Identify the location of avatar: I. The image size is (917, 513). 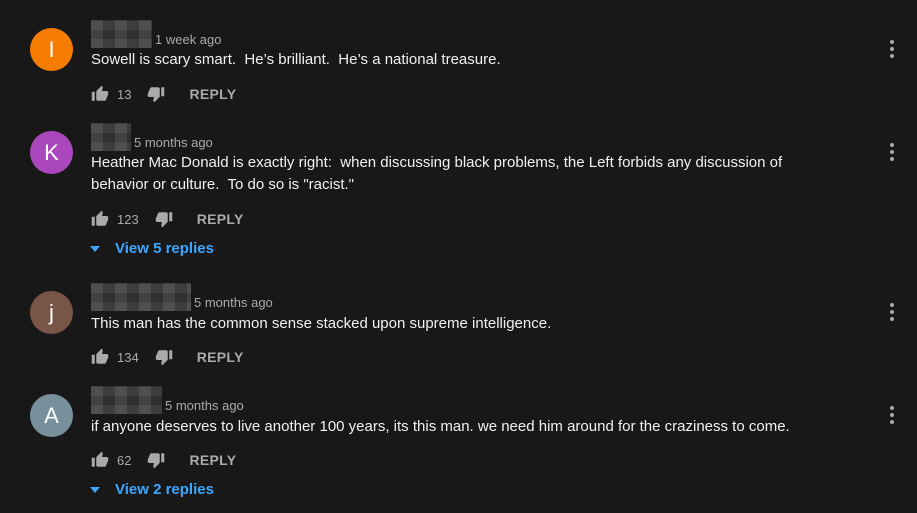
(51, 49).